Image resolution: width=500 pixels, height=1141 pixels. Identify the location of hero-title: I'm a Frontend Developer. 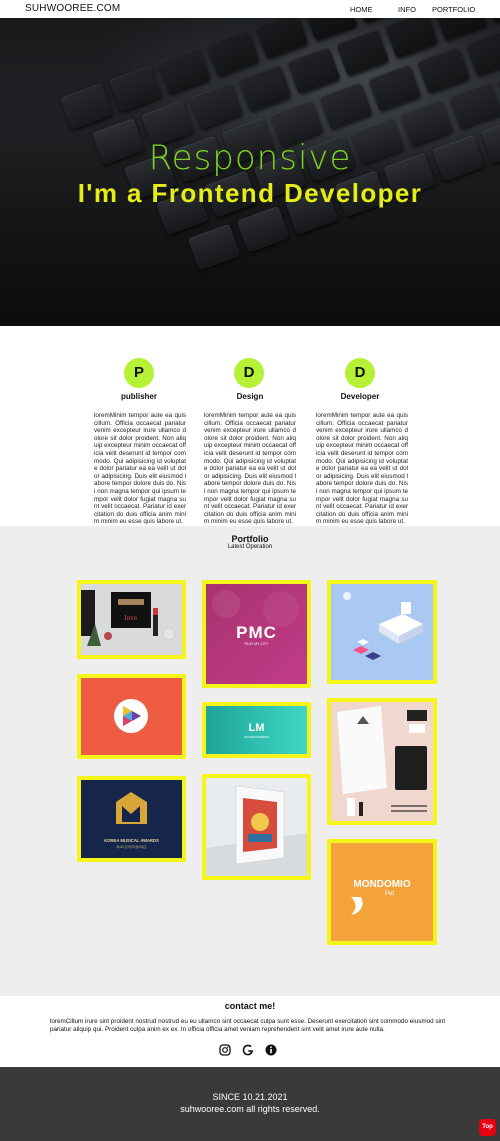
(250, 193).